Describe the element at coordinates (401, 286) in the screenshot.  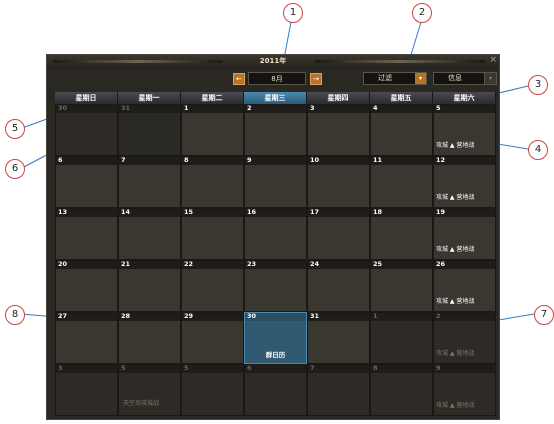
I see `day-cell: 25` at that location.